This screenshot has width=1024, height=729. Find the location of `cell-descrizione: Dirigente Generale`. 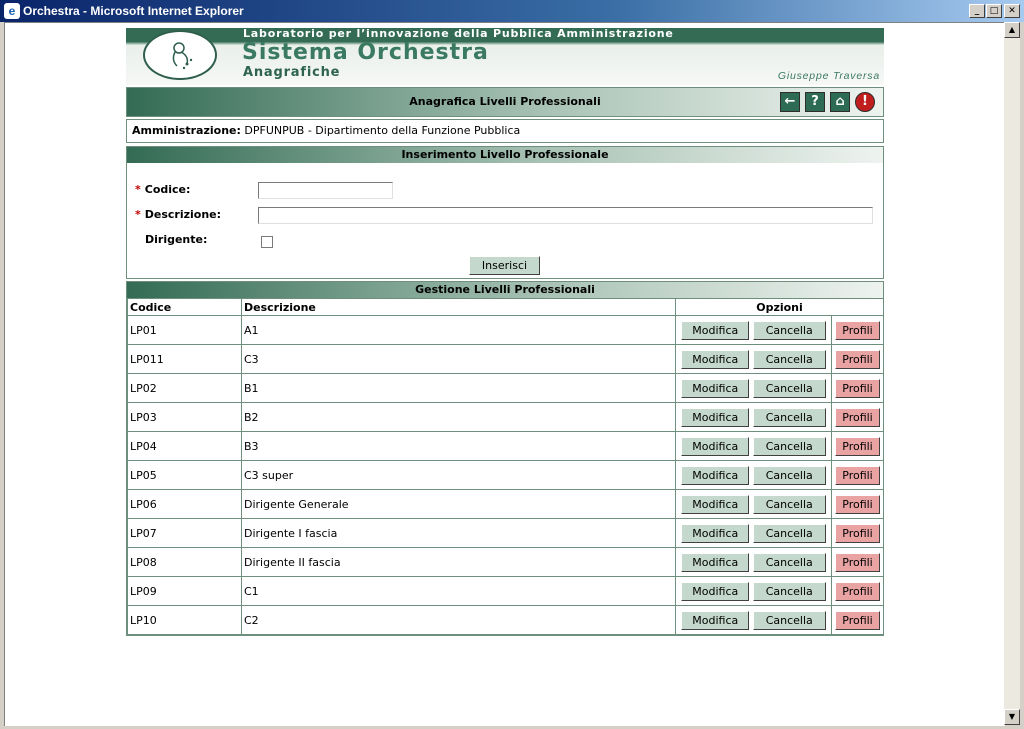

cell-descrizione: Dirigente Generale is located at coordinates (458, 504).